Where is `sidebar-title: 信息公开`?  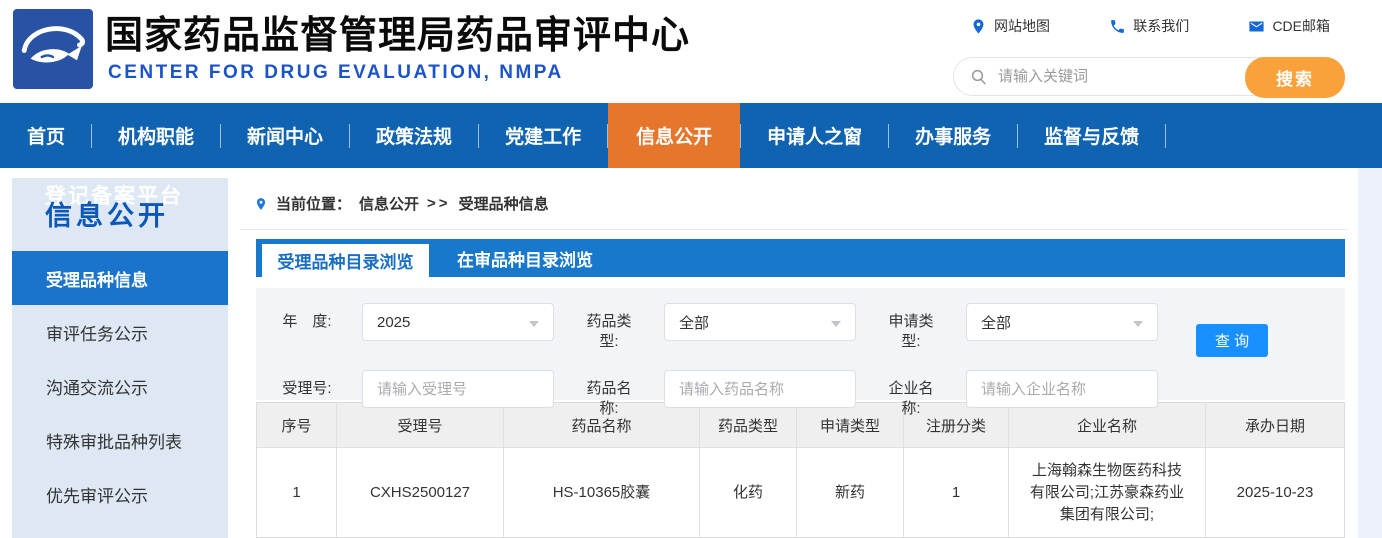
sidebar-title: 信息公开 is located at coordinates (107, 216).